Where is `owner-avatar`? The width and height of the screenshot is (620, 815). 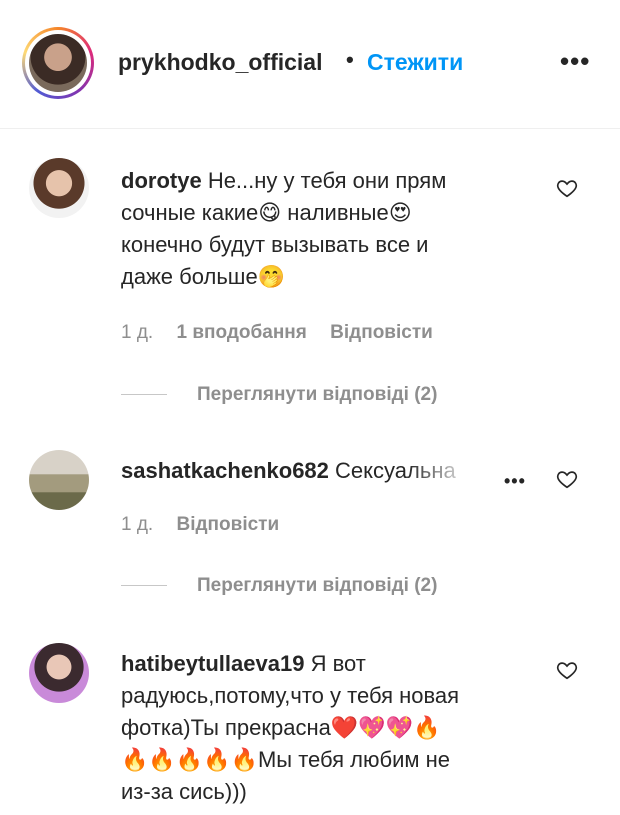
owner-avatar is located at coordinates (58, 63).